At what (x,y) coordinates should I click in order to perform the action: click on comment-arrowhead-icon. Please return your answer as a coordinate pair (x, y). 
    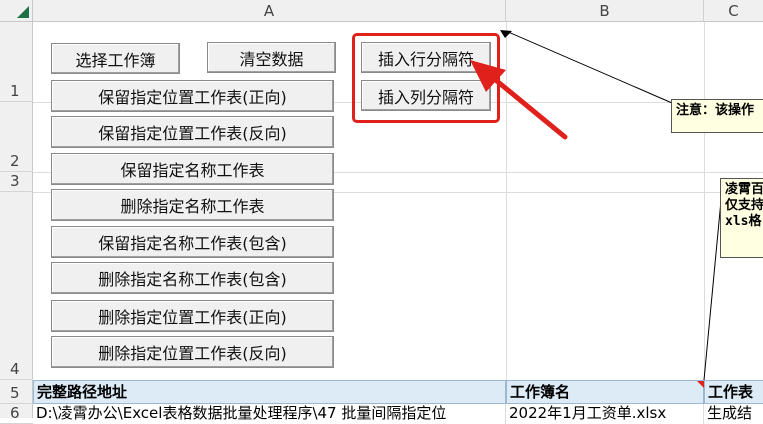
    Looking at the image, I should click on (506, 34).